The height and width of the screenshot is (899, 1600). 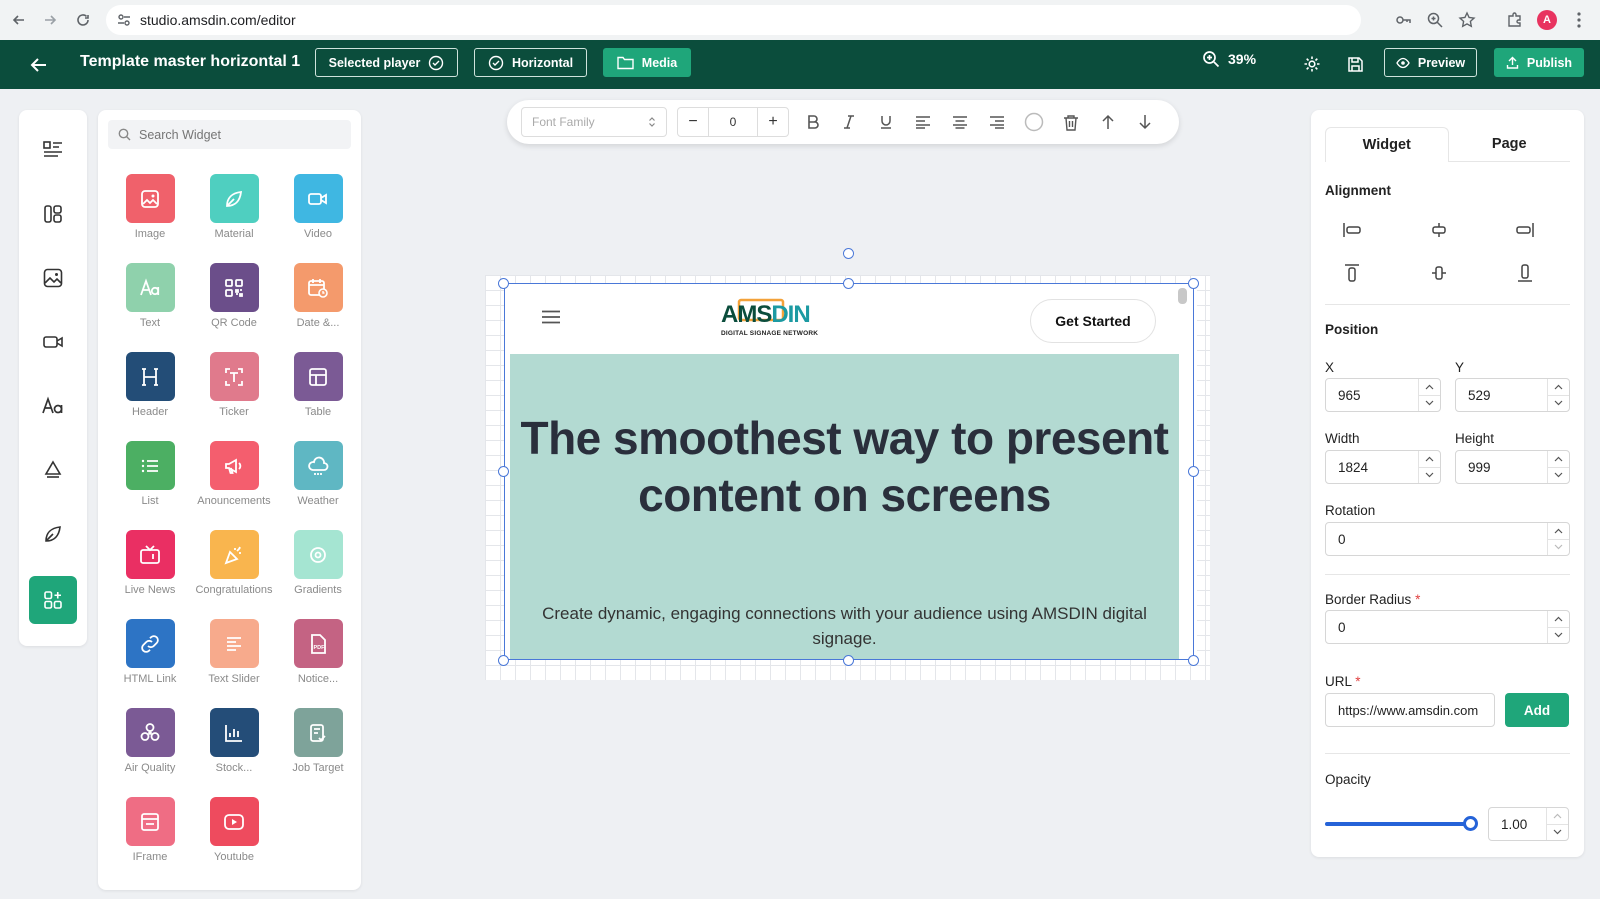 I want to click on widget-qr-code: QR Code, so click(x=234, y=307).